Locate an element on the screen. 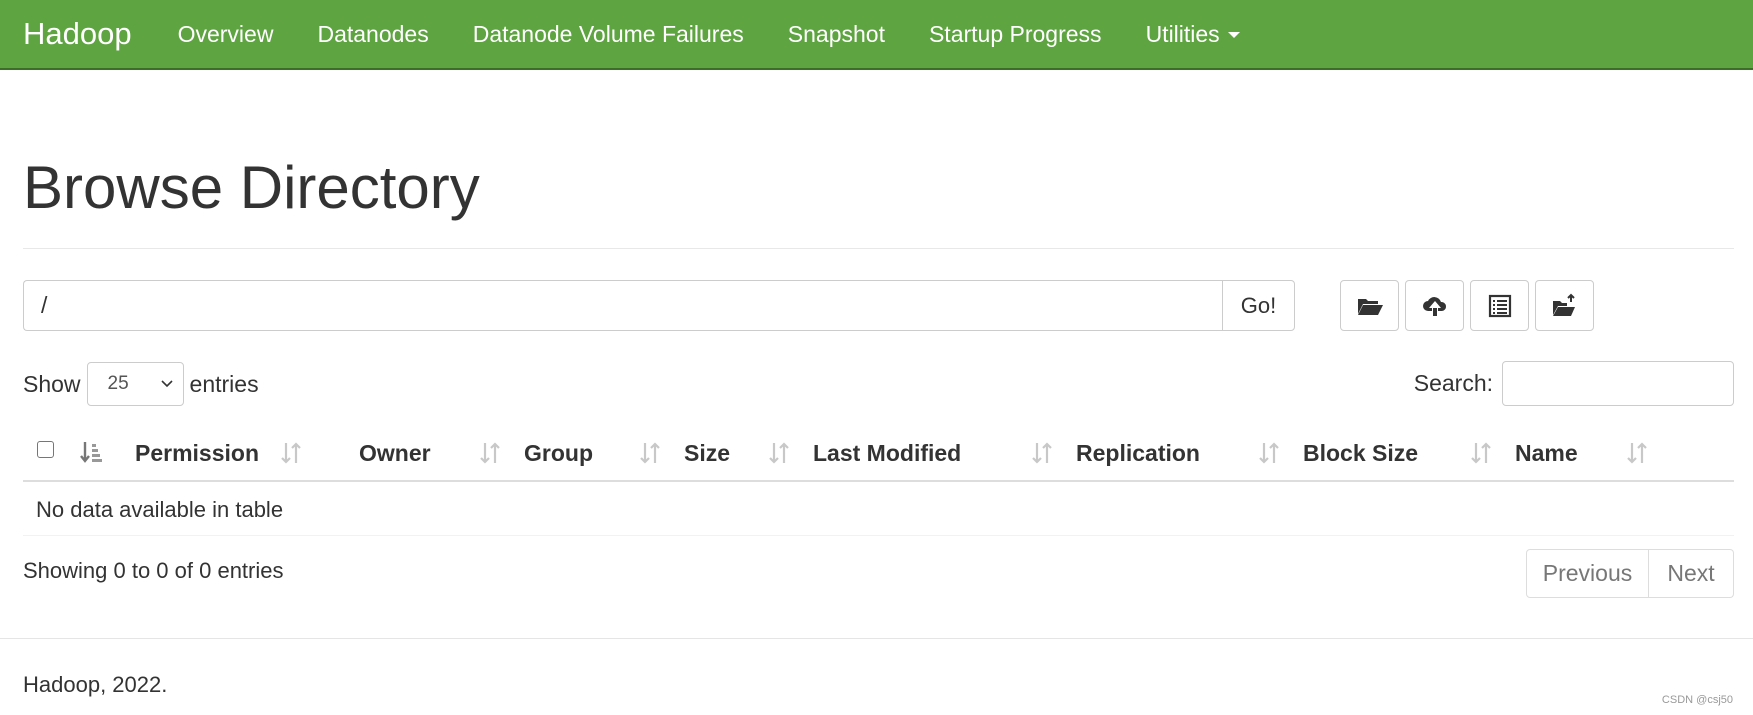 This screenshot has height=715, width=1753. column-header-block-size: Block Size is located at coordinates (1360, 453).